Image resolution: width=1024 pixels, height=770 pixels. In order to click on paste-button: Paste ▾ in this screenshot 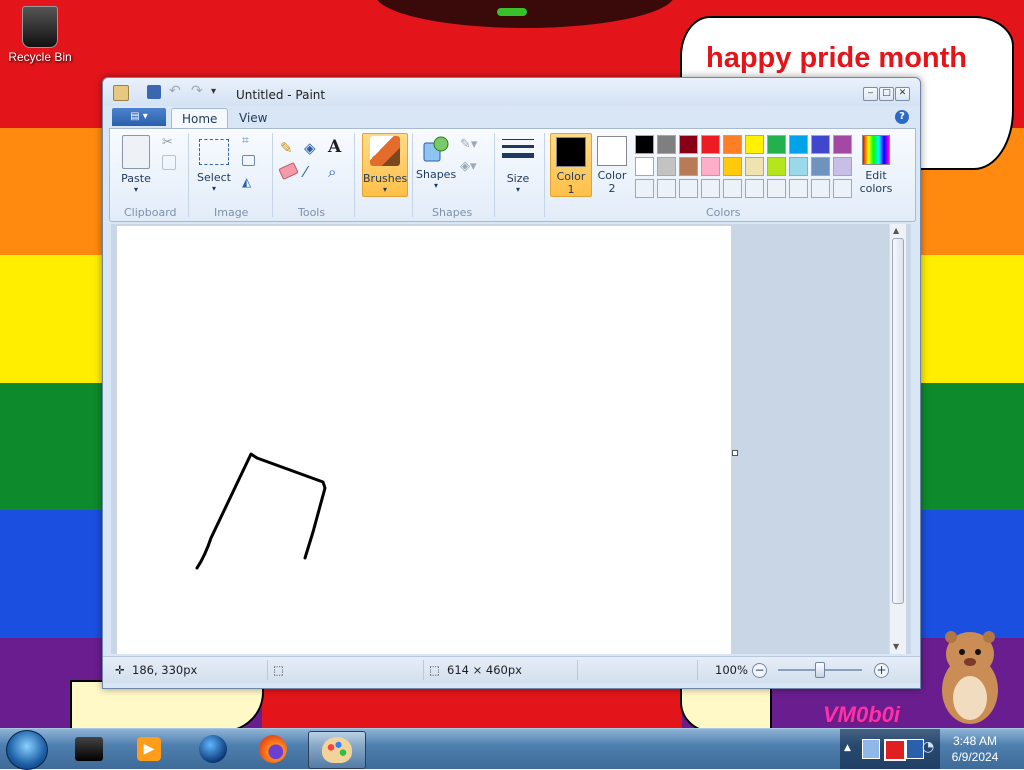, I will do `click(136, 164)`.